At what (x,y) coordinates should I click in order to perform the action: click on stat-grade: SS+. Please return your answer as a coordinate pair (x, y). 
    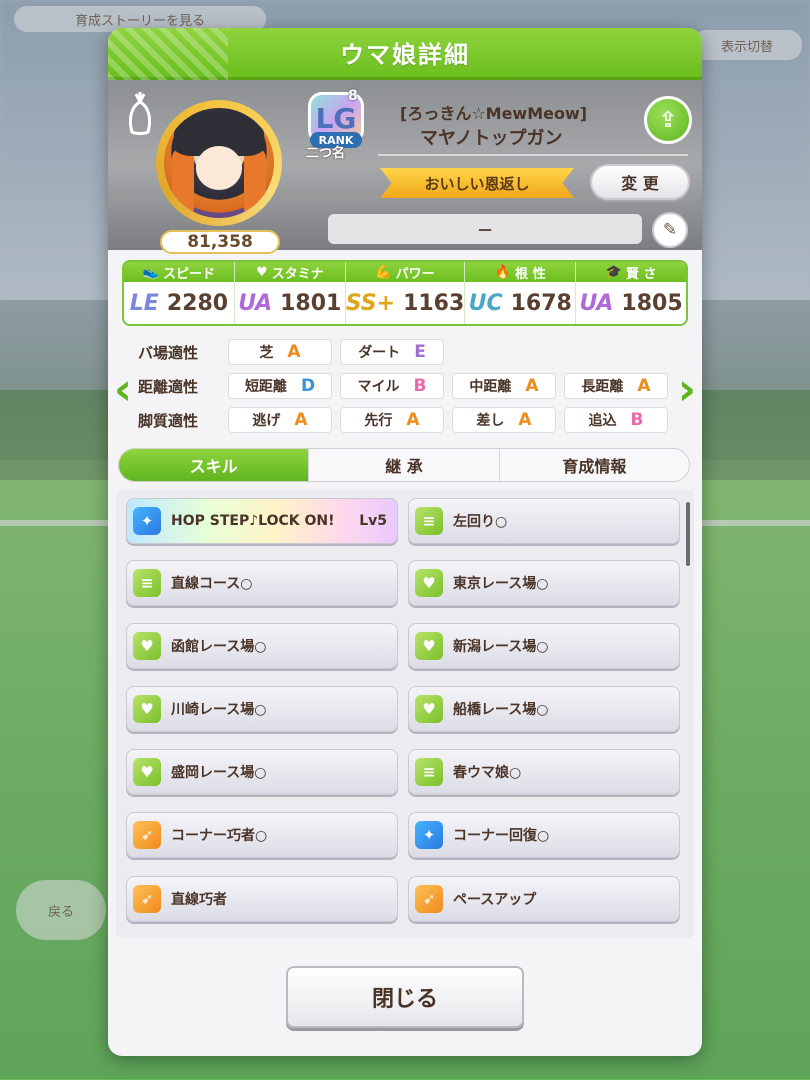
    Looking at the image, I should click on (370, 303).